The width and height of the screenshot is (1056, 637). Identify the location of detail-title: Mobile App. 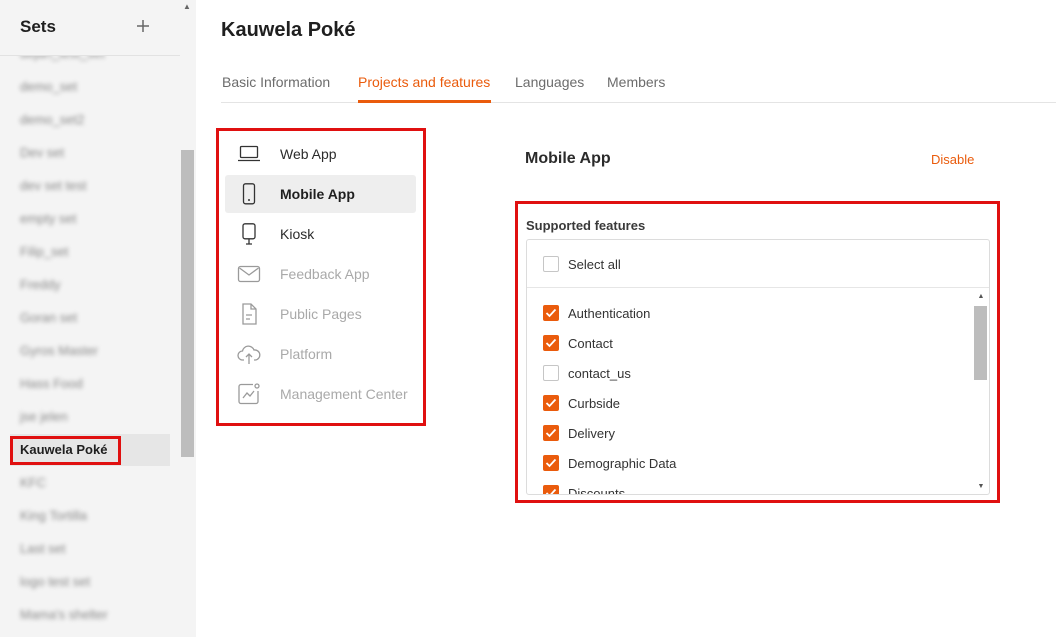
(568, 158).